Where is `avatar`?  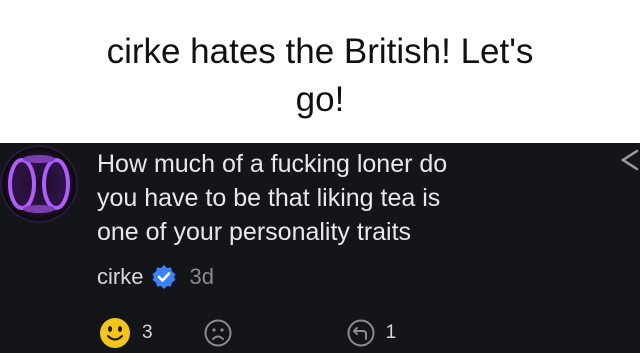
avatar is located at coordinates (39, 184).